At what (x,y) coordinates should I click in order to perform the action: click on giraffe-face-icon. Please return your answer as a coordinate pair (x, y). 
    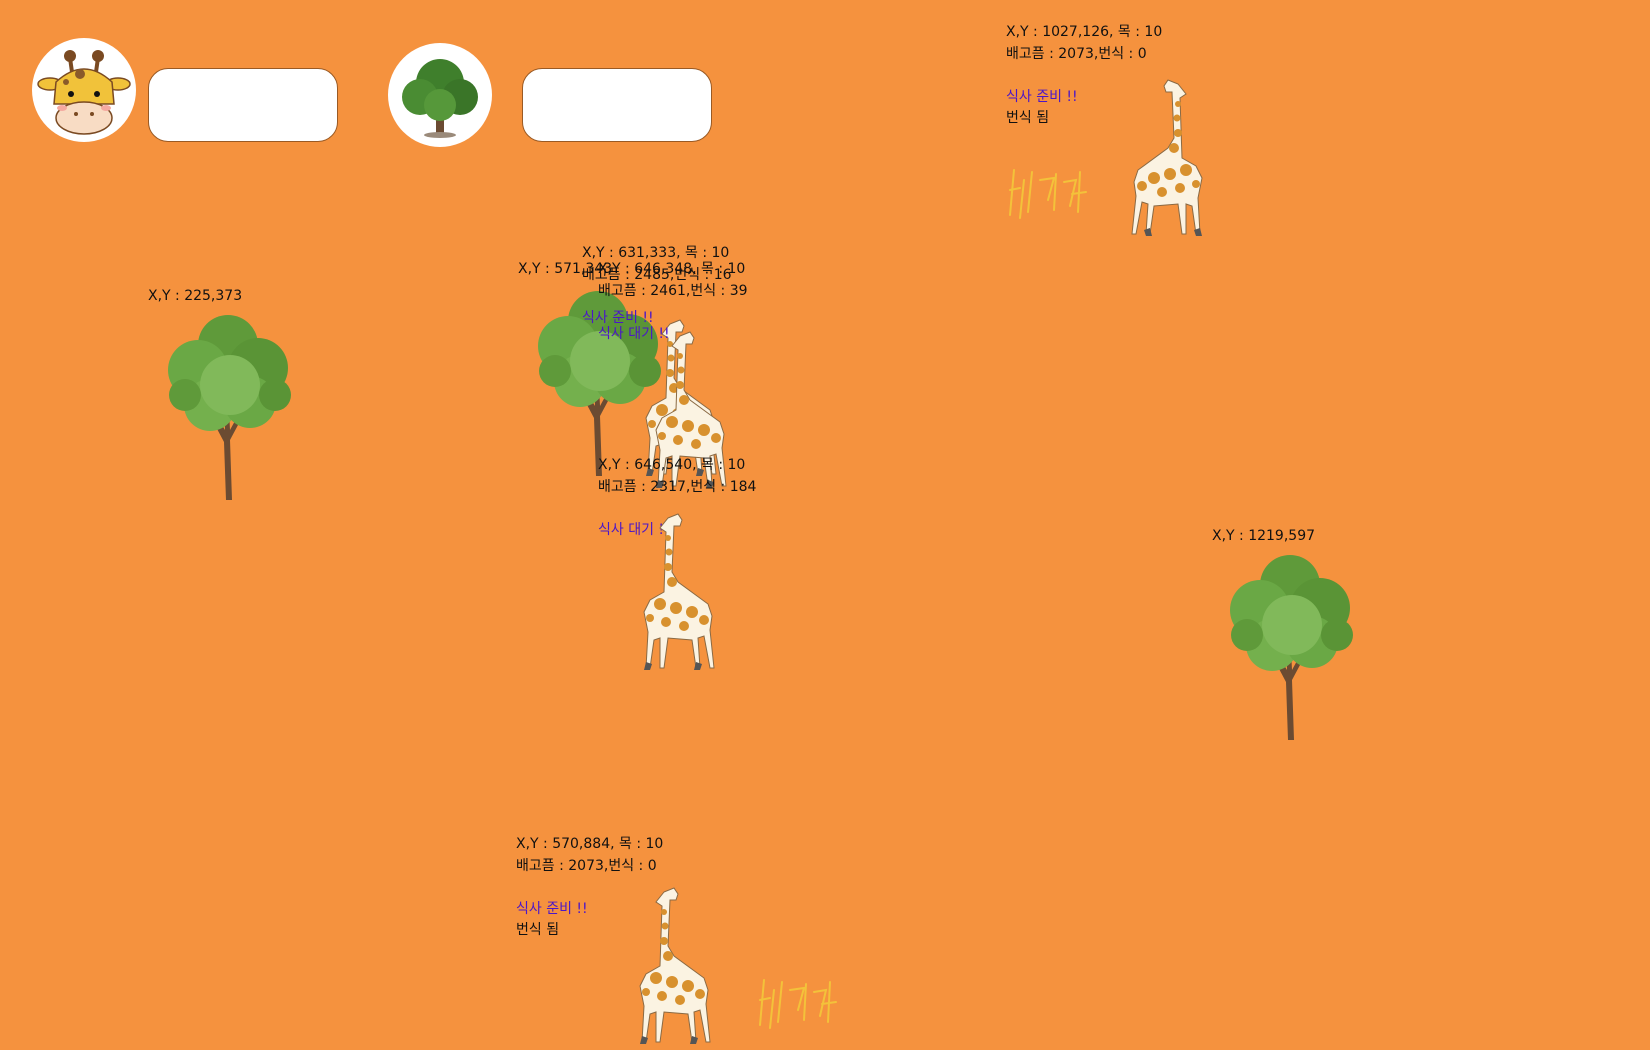
    Looking at the image, I should click on (84, 92).